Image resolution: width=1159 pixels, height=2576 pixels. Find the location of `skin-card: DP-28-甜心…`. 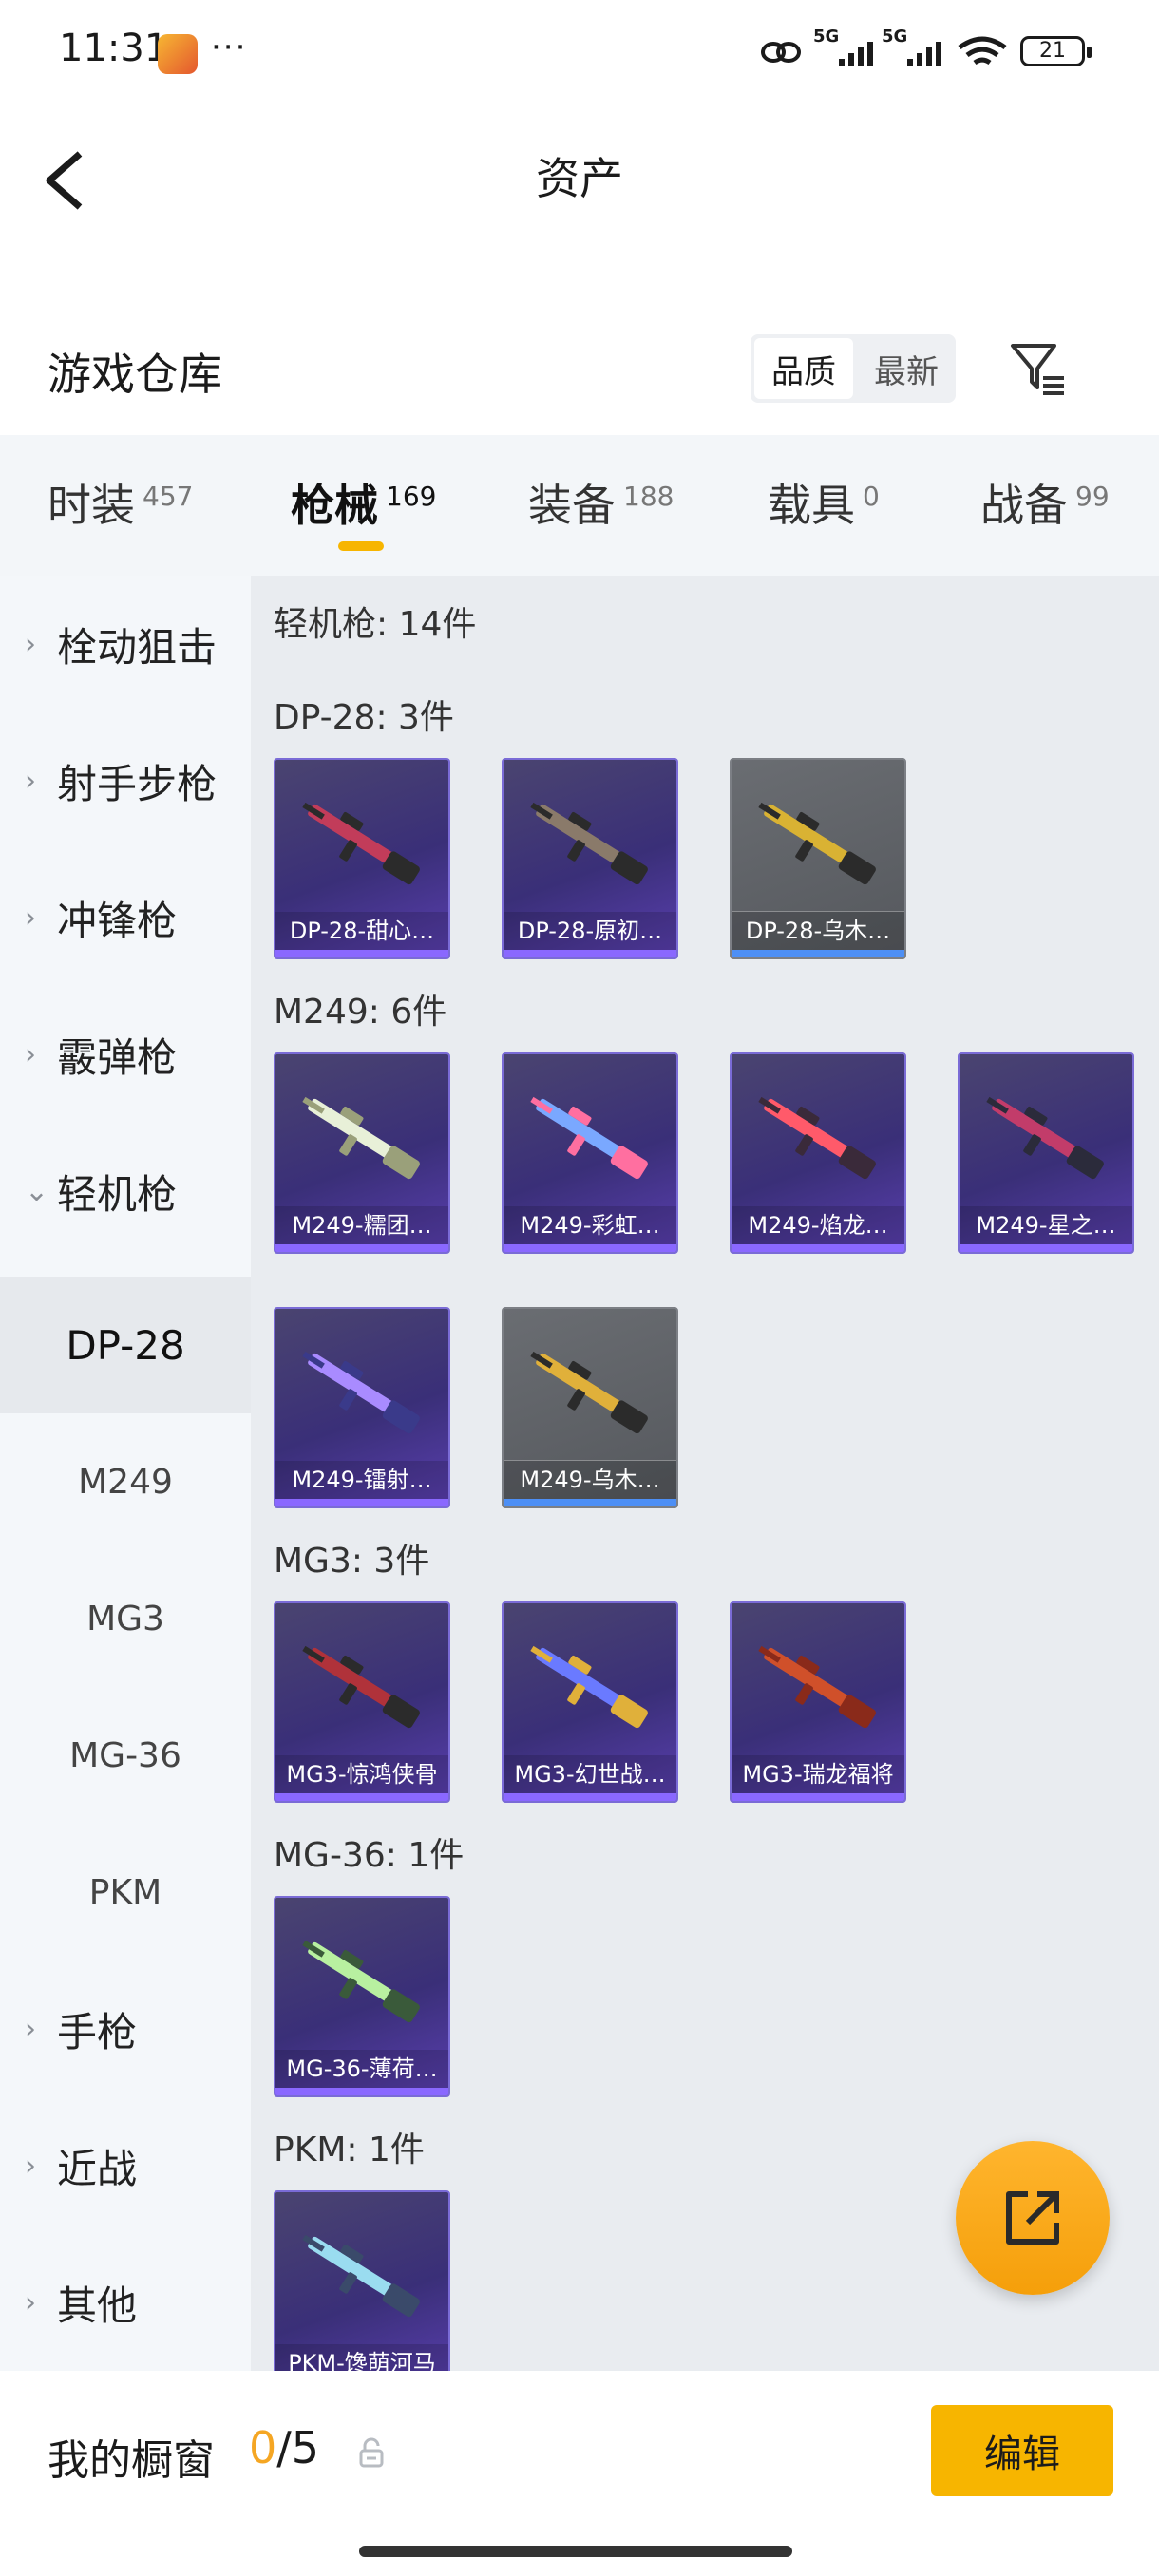

skin-card: DP-28-甜心… is located at coordinates (362, 858).